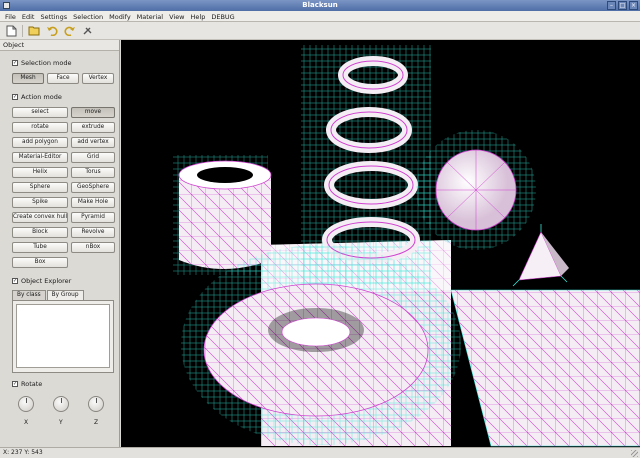 The width and height of the screenshot is (640, 458). Describe the element at coordinates (41, 97) in the screenshot. I see `action-mode-label: Action mode` at that location.